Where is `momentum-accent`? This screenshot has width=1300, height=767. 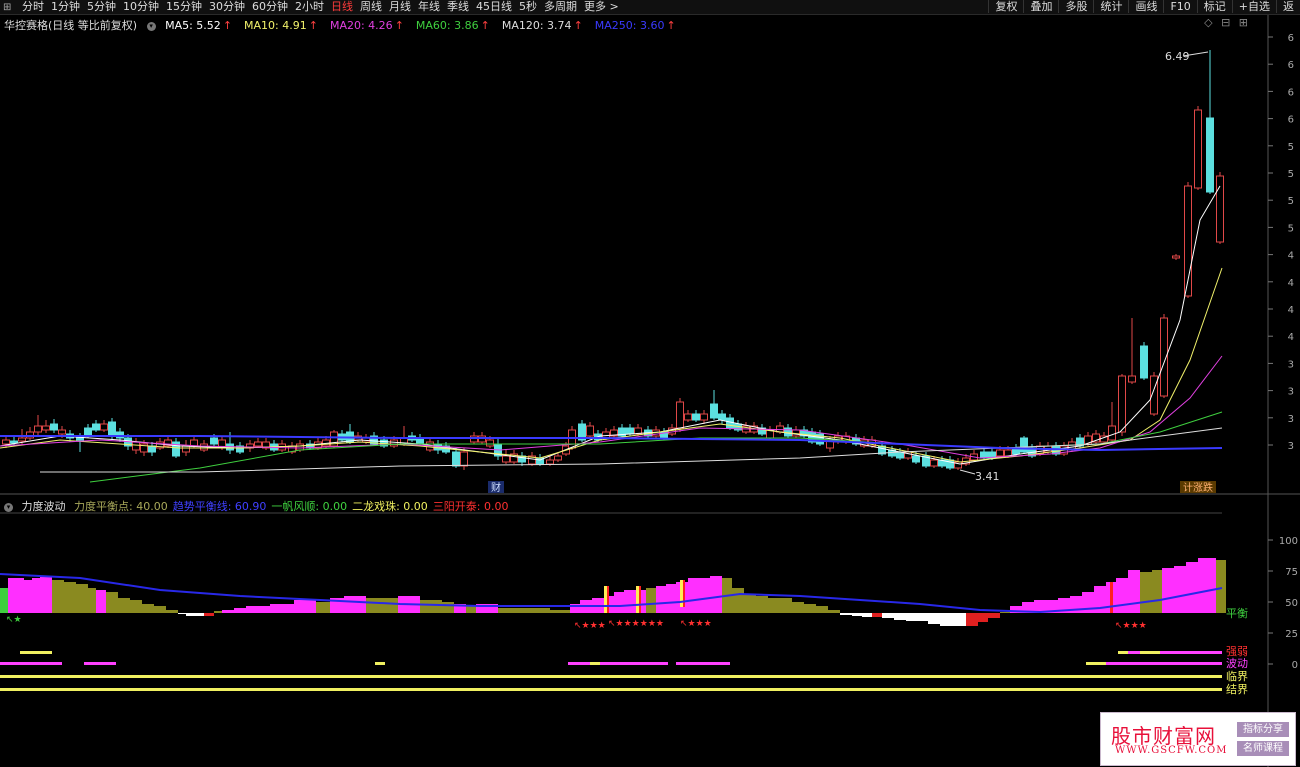
momentum-accent is located at coordinates (637, 599).